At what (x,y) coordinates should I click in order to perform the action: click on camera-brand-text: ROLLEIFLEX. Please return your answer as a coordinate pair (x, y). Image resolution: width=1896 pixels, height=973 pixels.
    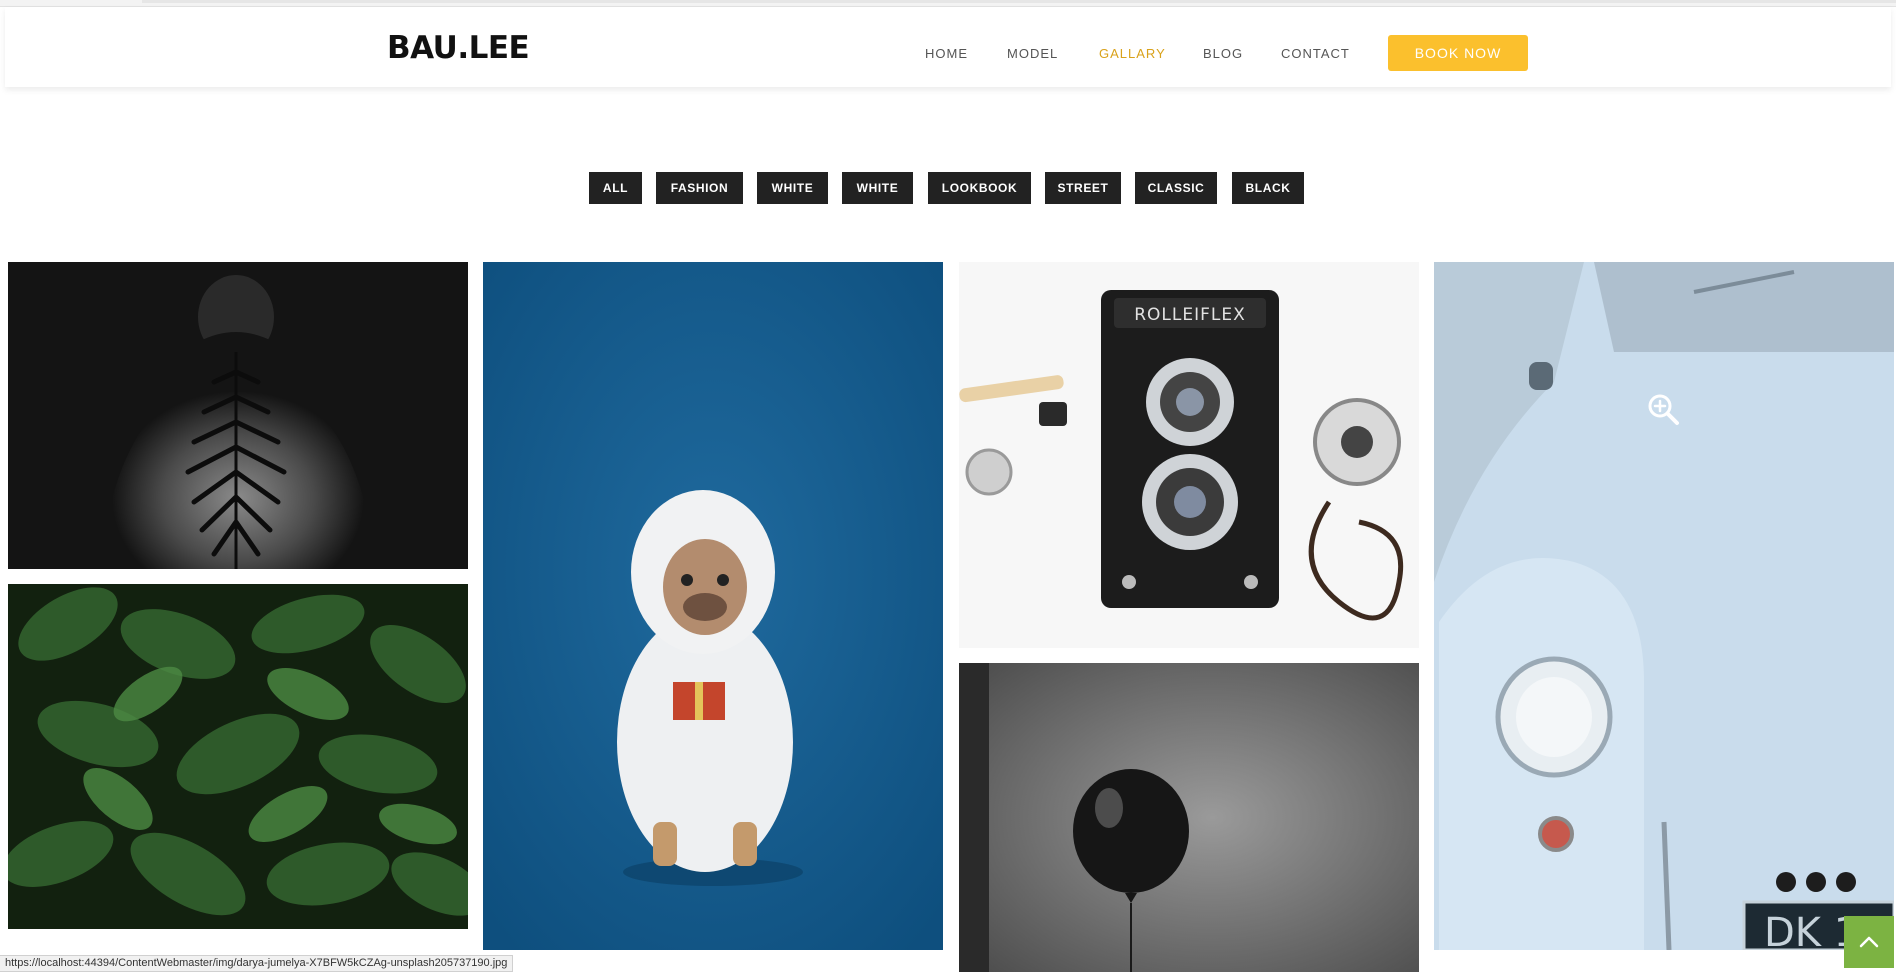
    Looking at the image, I should click on (1190, 315).